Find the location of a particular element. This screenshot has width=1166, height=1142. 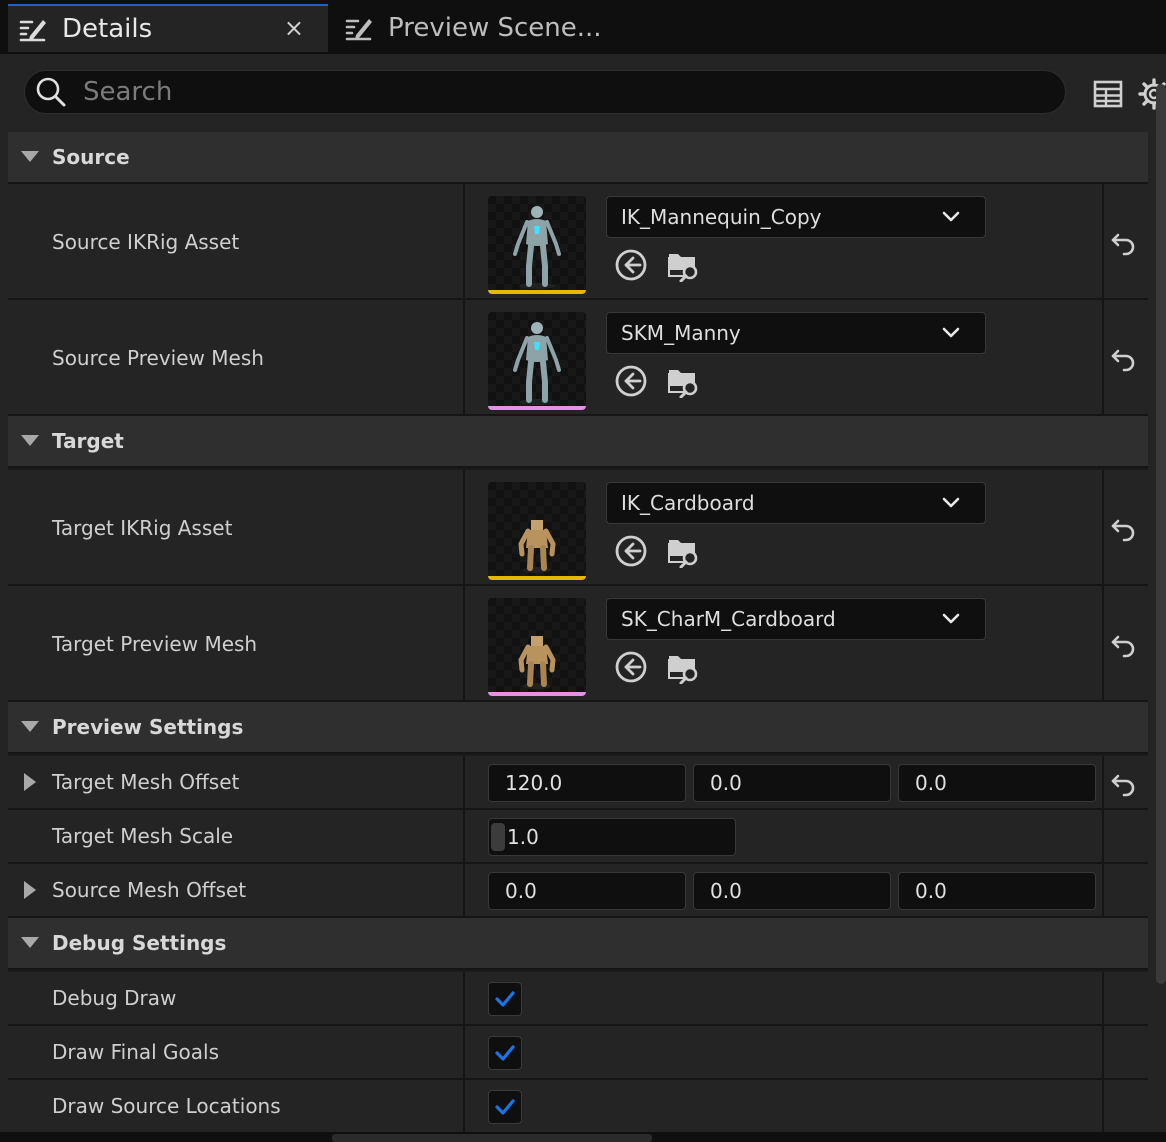

scale-field: 1.0 is located at coordinates (612, 837).